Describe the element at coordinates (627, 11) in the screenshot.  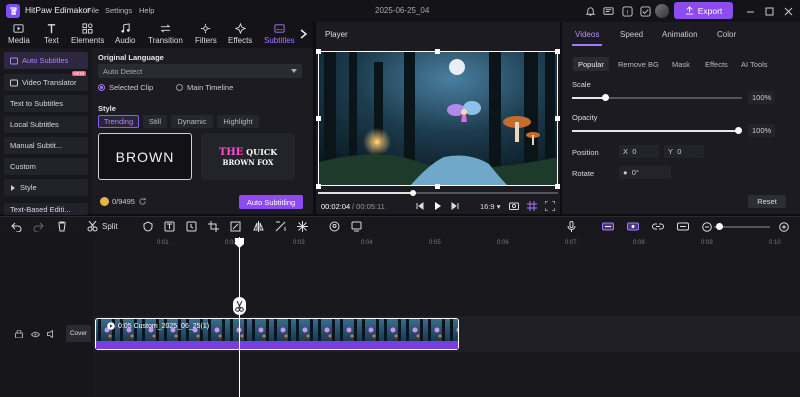
I see `help-icon: !` at that location.